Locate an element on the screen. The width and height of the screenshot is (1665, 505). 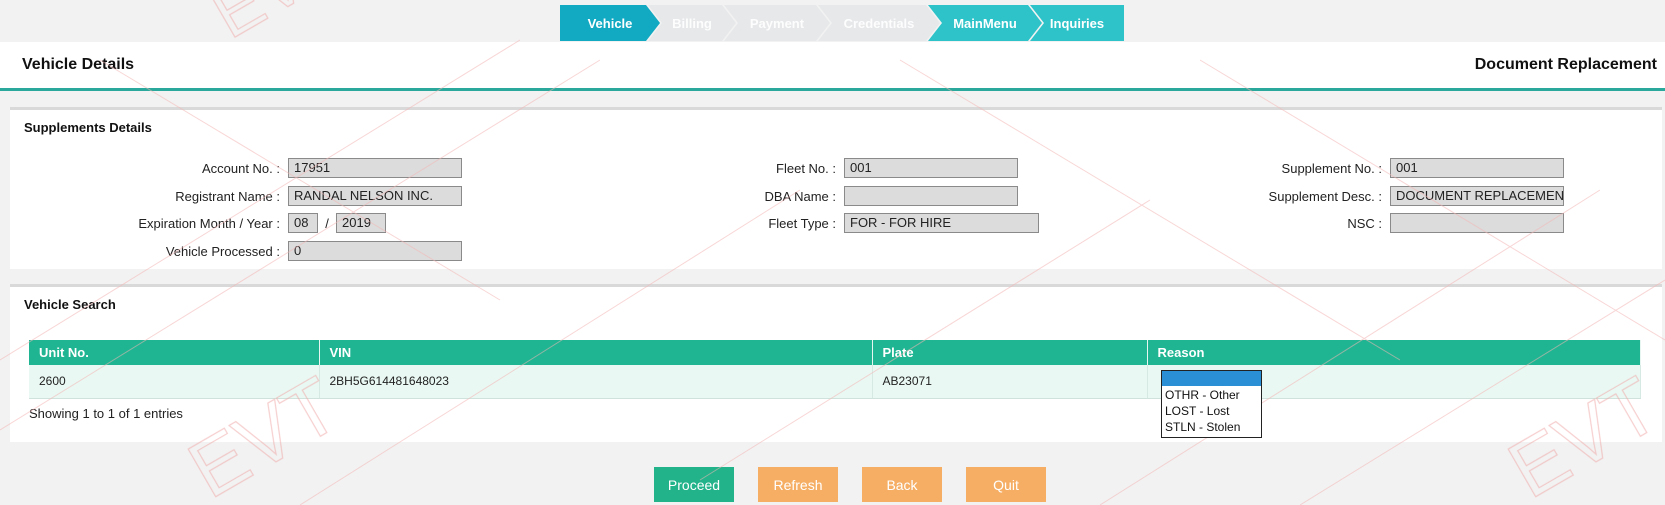
reason-selected-option is located at coordinates (1211, 379).